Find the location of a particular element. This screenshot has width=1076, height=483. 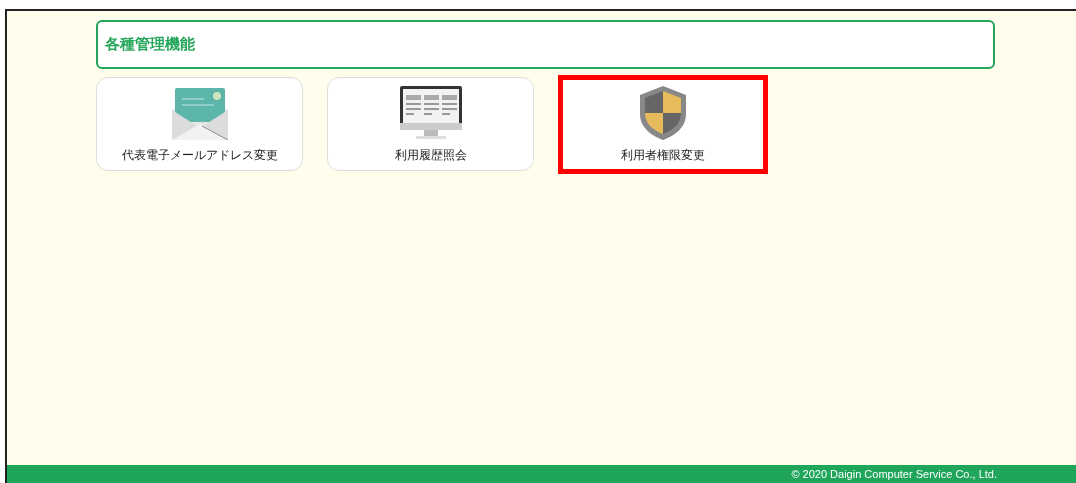

menu-card: 利用者権限変更 is located at coordinates (663, 124).